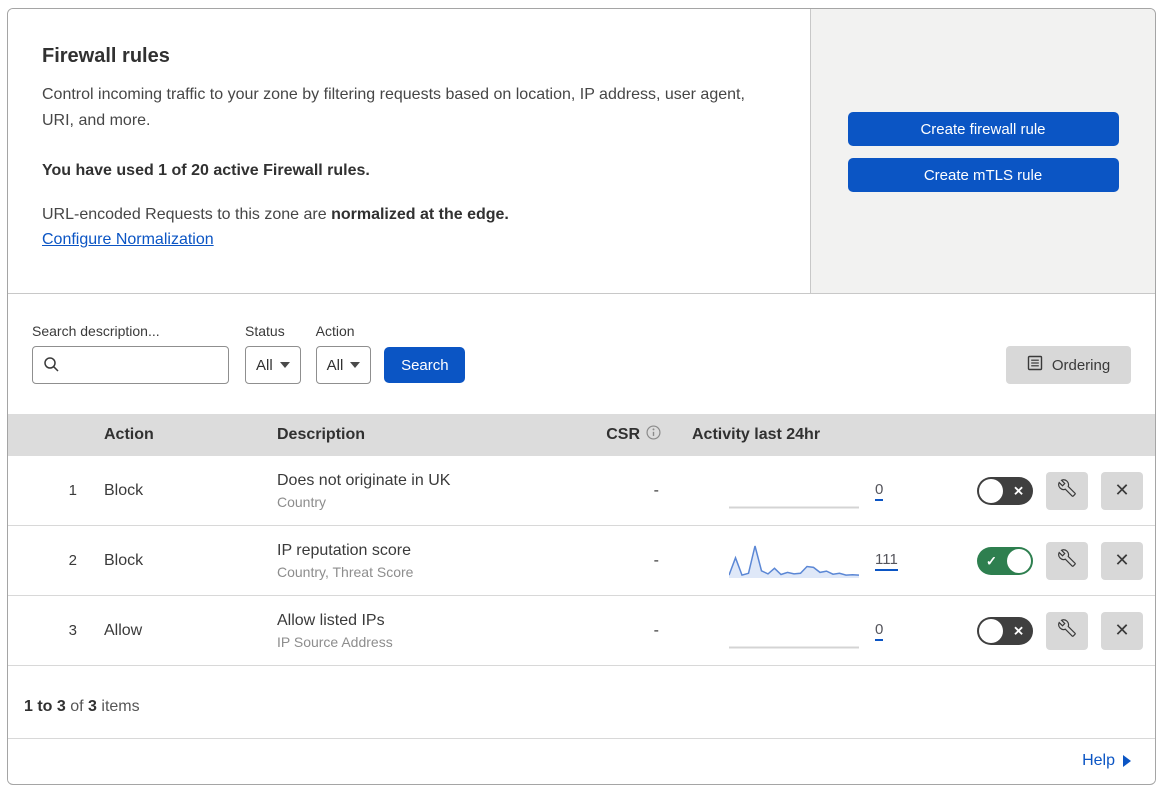  I want to click on rule-description: Does not originate in UK, so click(364, 480).